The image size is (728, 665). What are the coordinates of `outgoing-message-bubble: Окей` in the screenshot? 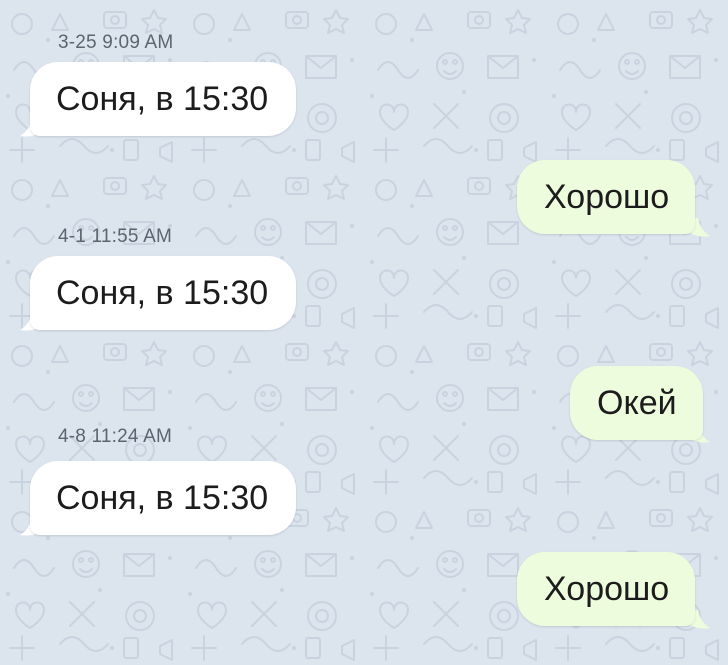 It's located at (636, 403).